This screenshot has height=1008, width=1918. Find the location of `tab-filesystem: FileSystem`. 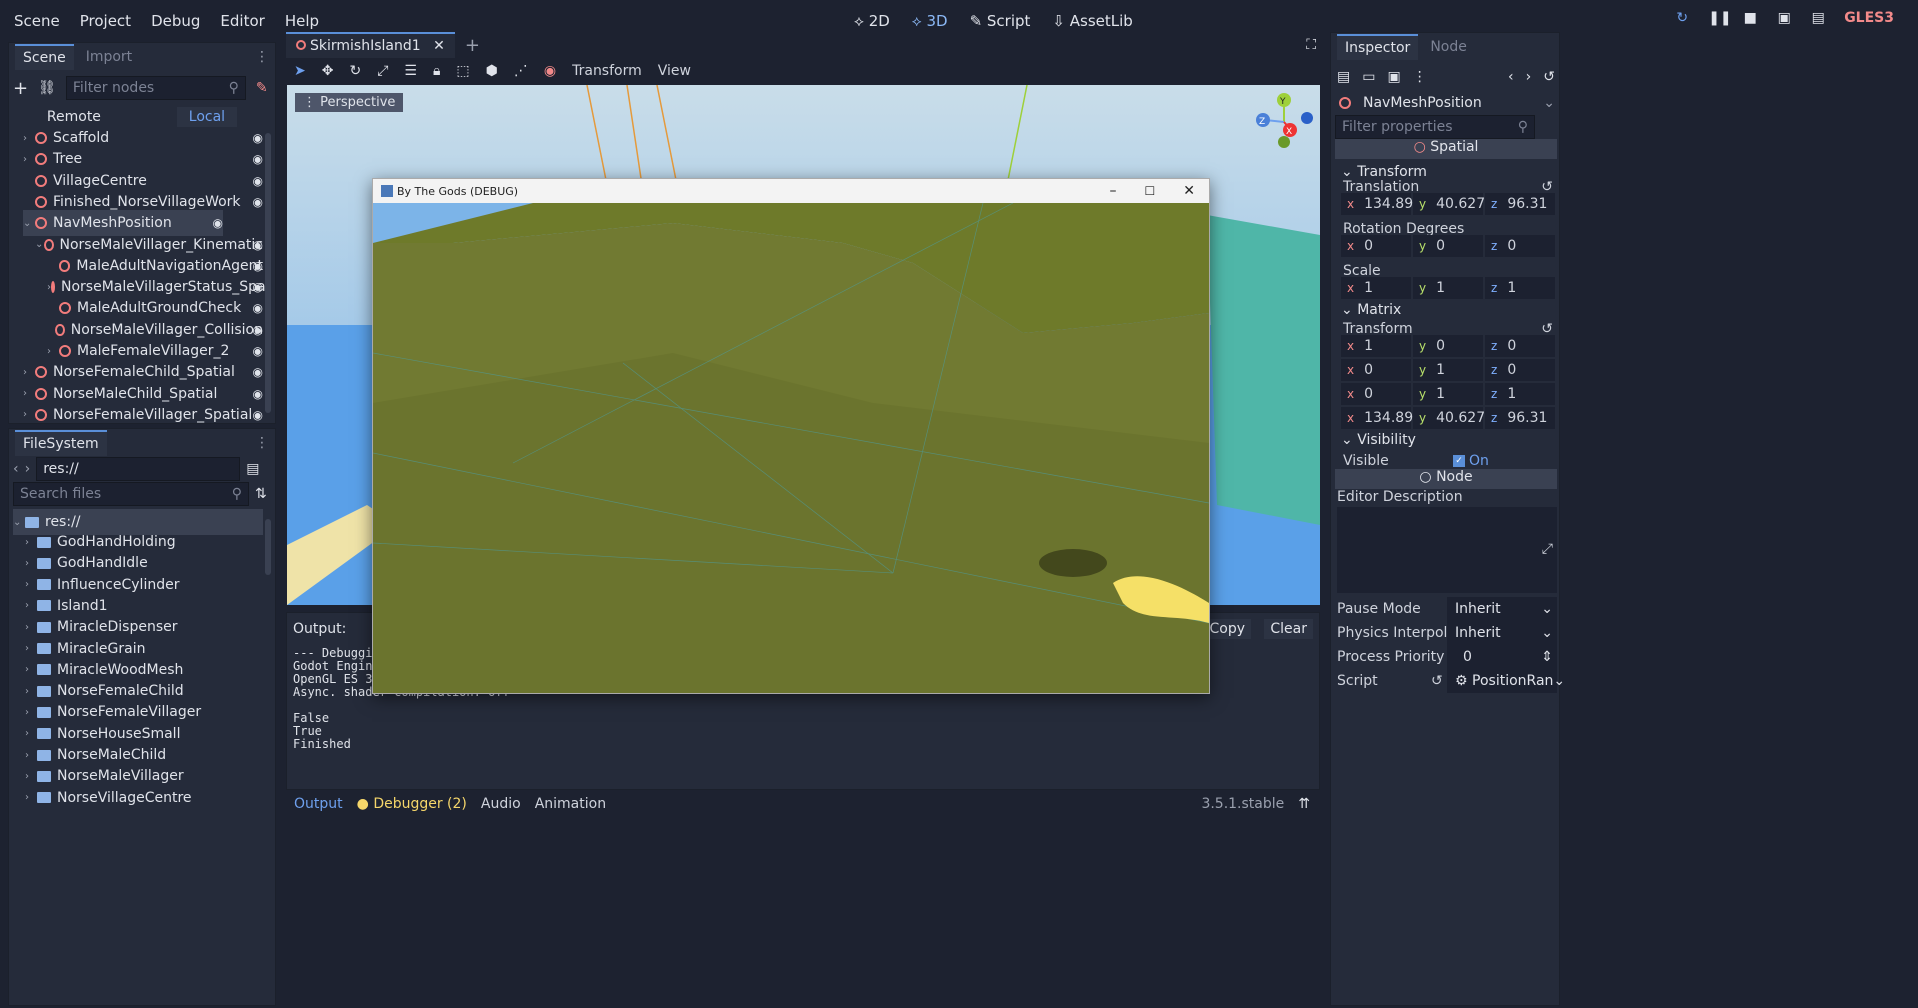

tab-filesystem: FileSystem is located at coordinates (61, 443).